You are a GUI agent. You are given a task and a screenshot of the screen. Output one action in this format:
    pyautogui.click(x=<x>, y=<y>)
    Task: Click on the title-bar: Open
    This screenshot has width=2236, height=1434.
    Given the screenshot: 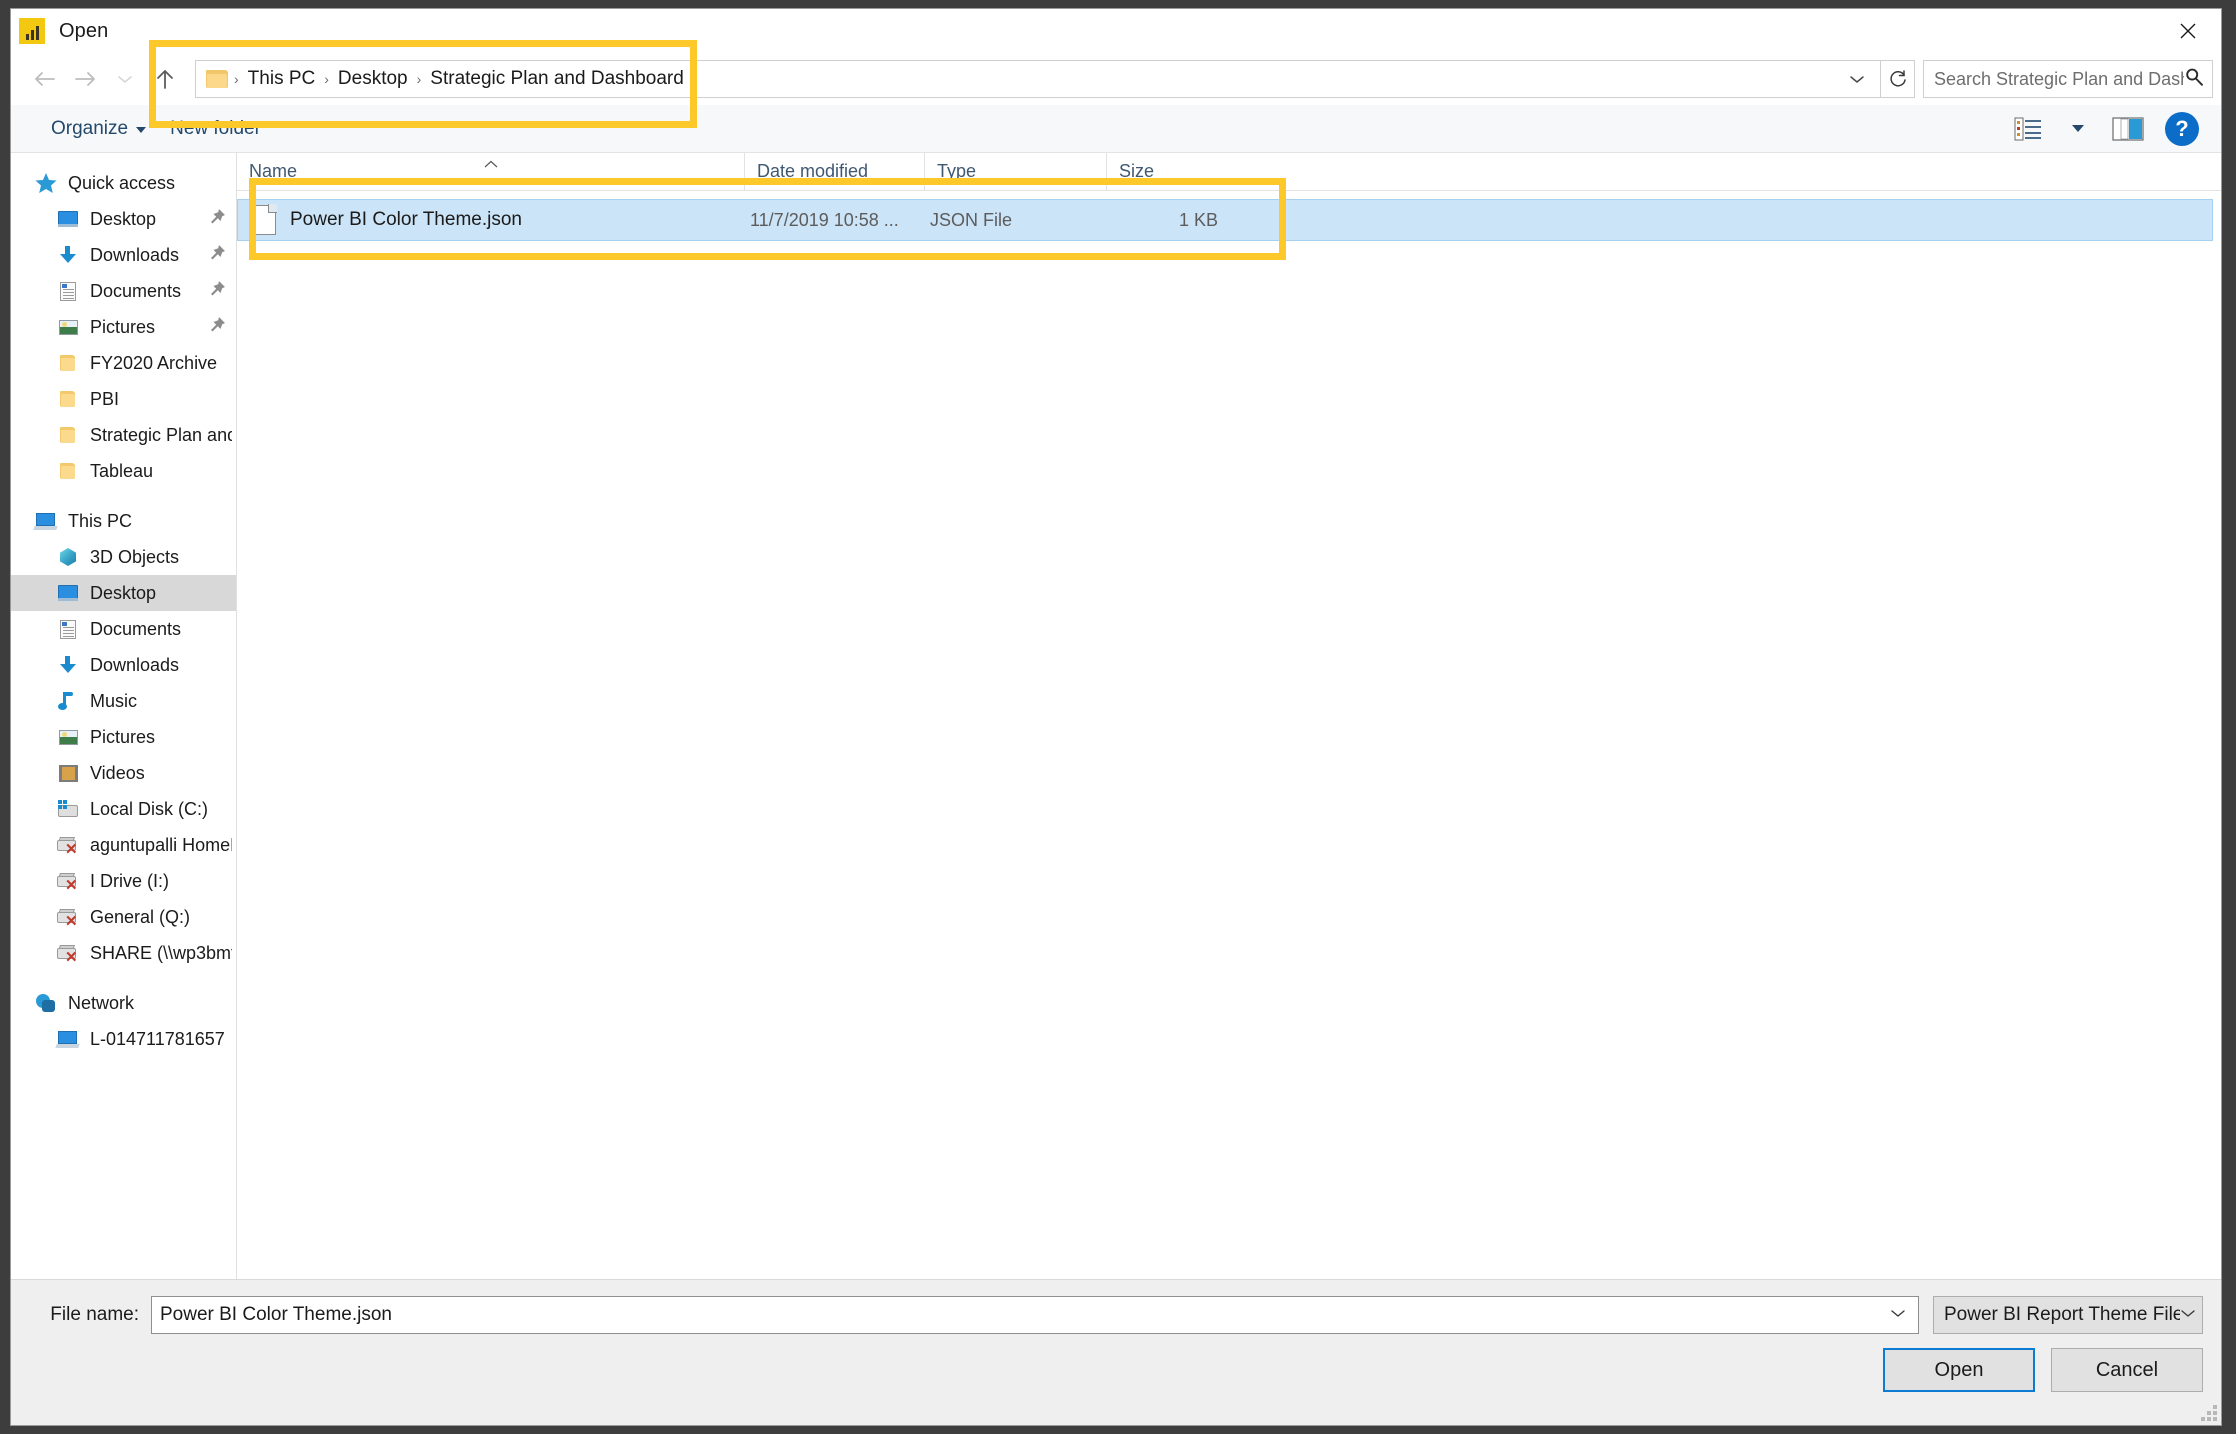 What is the action you would take?
    pyautogui.click(x=1116, y=31)
    